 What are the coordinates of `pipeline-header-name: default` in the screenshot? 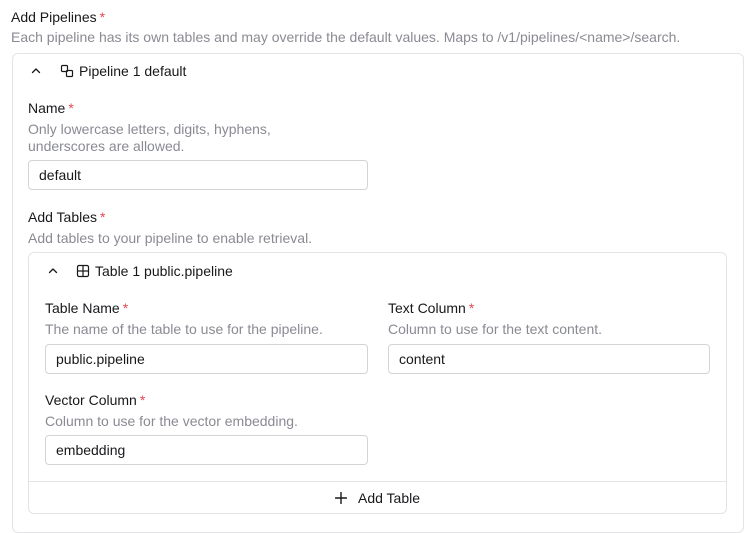 It's located at (165, 71).